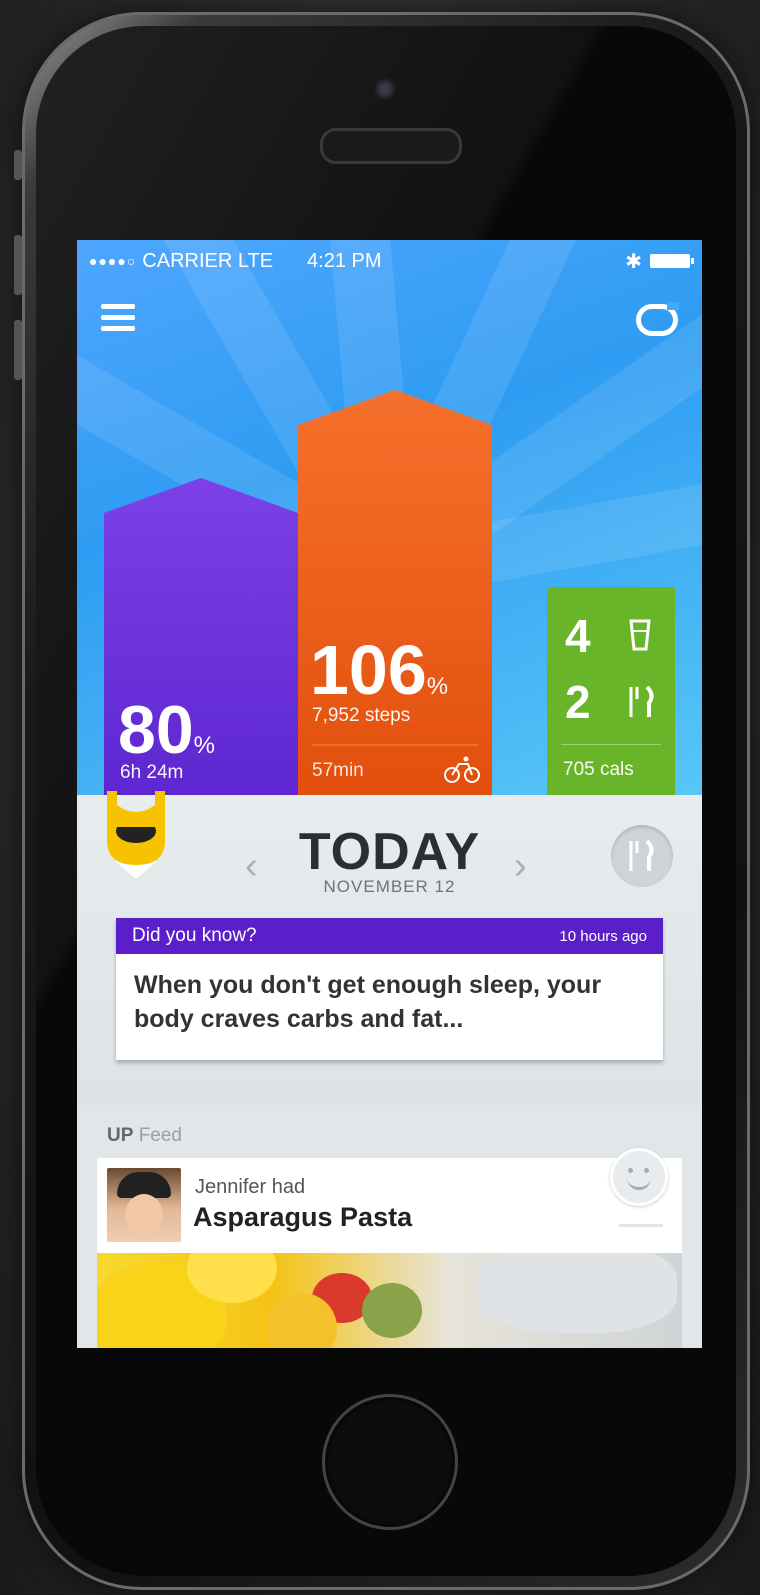 The width and height of the screenshot is (760, 1595). What do you see at coordinates (18, 165) in the screenshot?
I see `mute-switch` at bounding box center [18, 165].